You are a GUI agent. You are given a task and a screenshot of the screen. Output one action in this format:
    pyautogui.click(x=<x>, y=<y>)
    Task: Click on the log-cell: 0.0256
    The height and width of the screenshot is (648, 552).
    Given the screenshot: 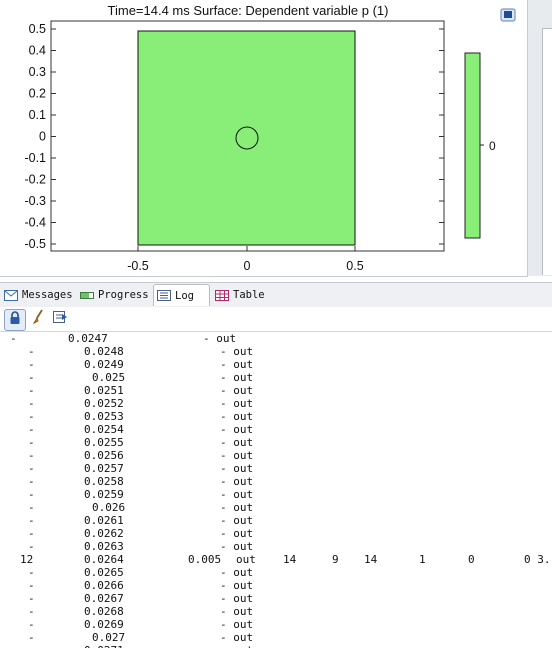 What is the action you would take?
    pyautogui.click(x=104, y=455)
    